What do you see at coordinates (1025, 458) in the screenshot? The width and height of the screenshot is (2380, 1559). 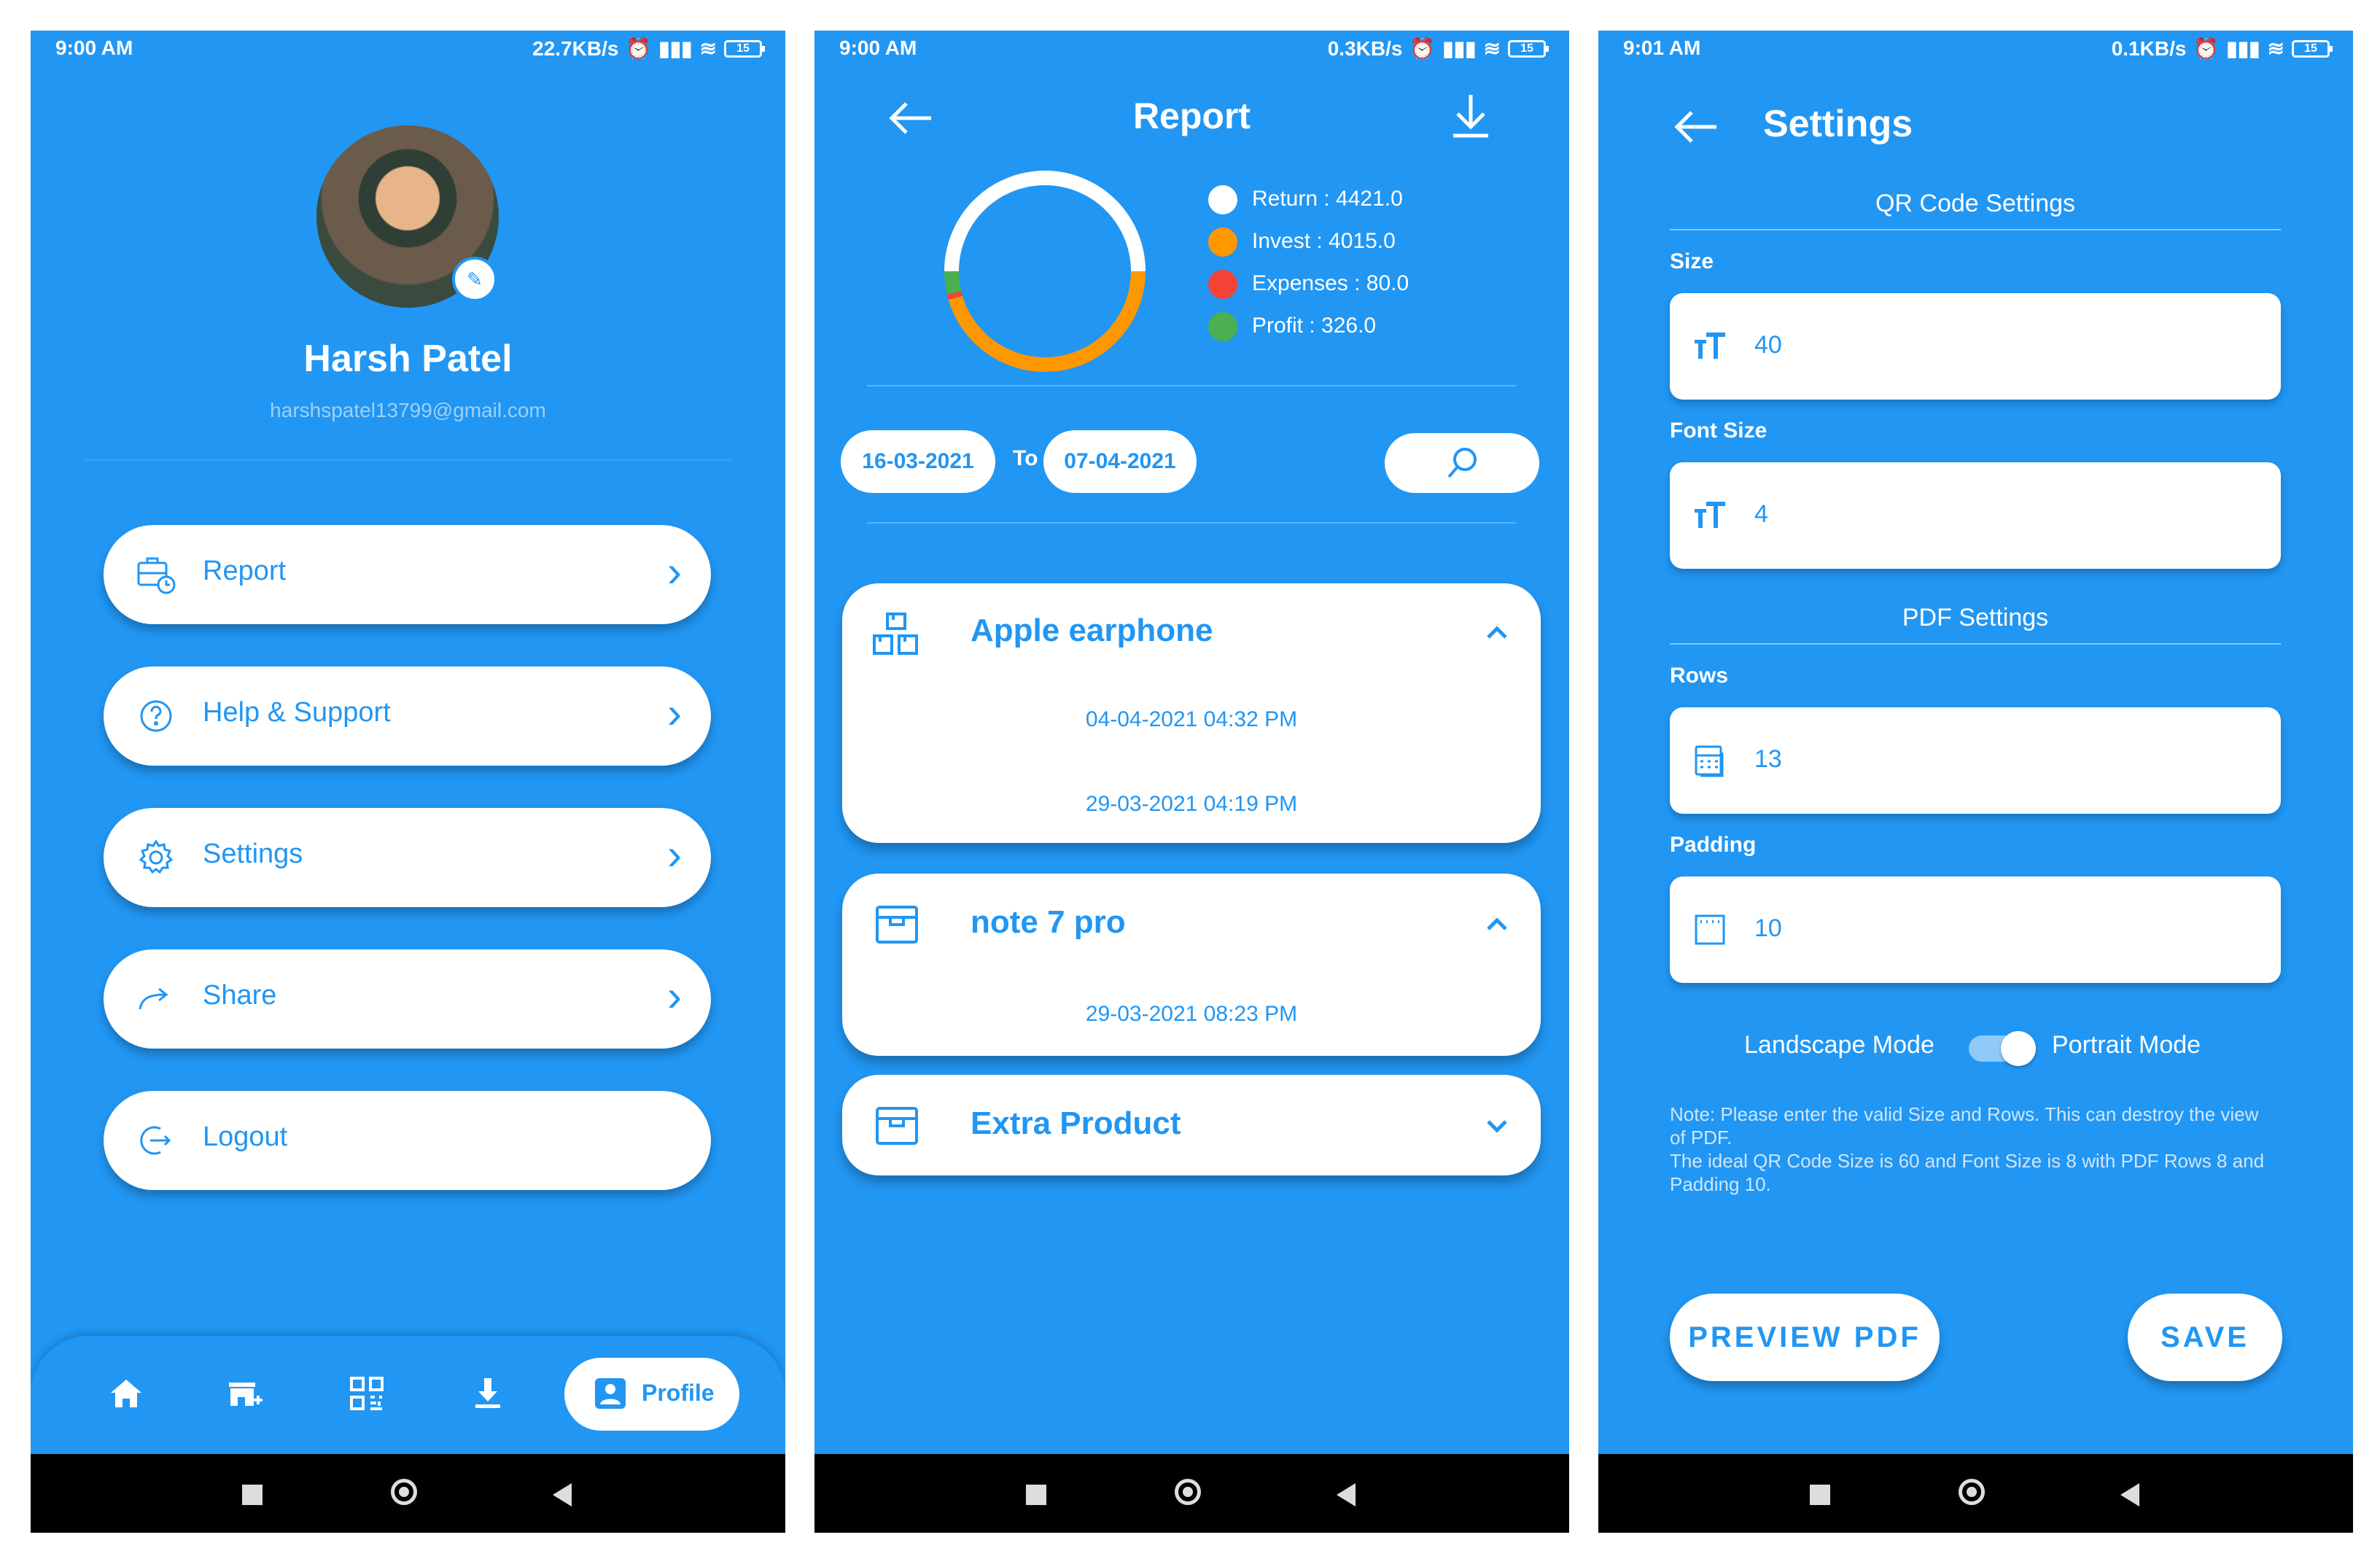 I see `date-range-to-label: To` at bounding box center [1025, 458].